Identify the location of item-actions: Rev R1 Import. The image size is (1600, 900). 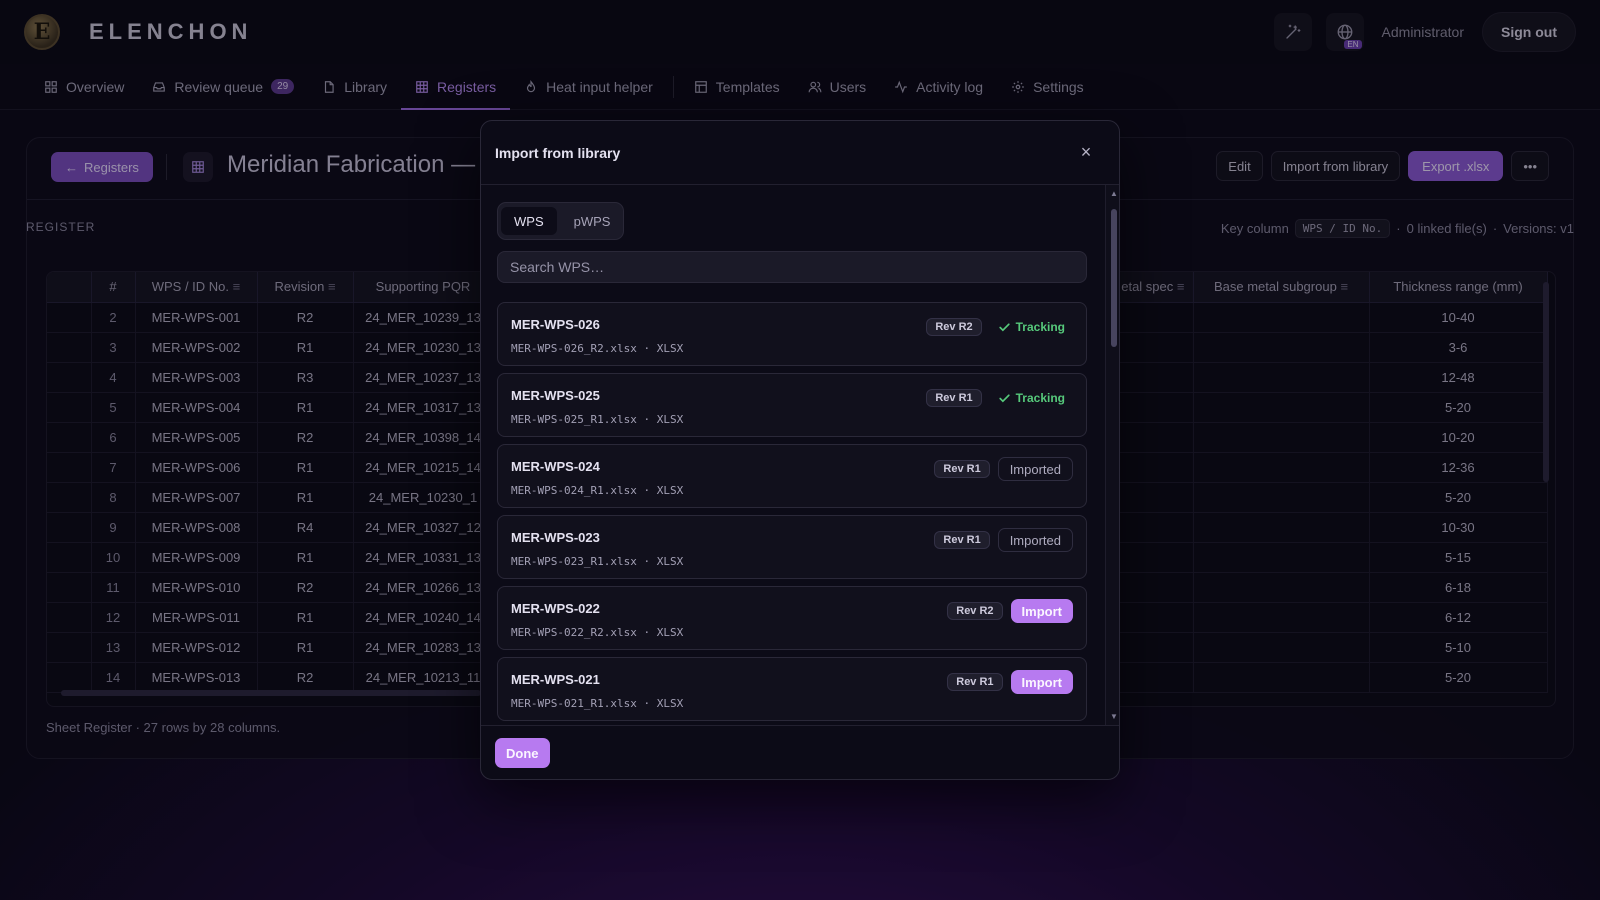
(1010, 682).